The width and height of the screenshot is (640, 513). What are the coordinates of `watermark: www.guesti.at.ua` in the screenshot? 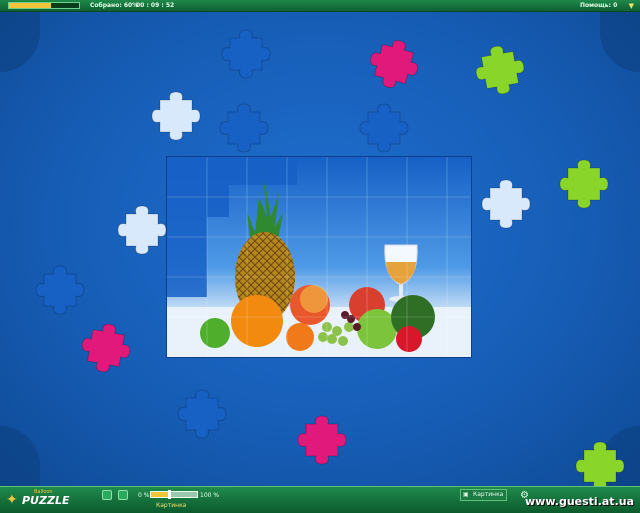 It's located at (579, 501).